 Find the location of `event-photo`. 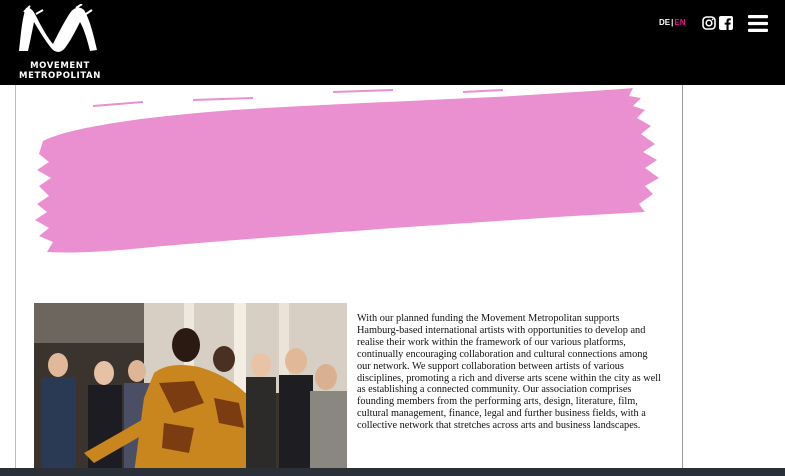

event-photo is located at coordinates (190, 388).